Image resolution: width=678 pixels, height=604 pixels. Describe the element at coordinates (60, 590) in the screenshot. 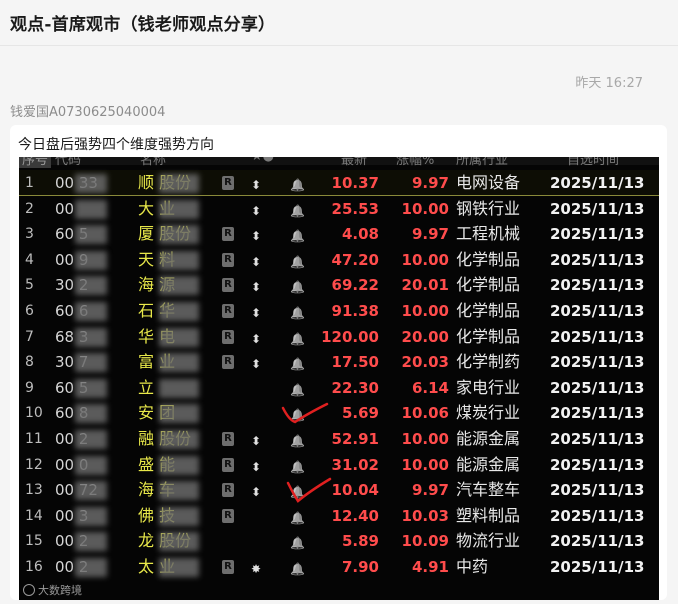

I see `watermark-text: 大数跨境` at that location.